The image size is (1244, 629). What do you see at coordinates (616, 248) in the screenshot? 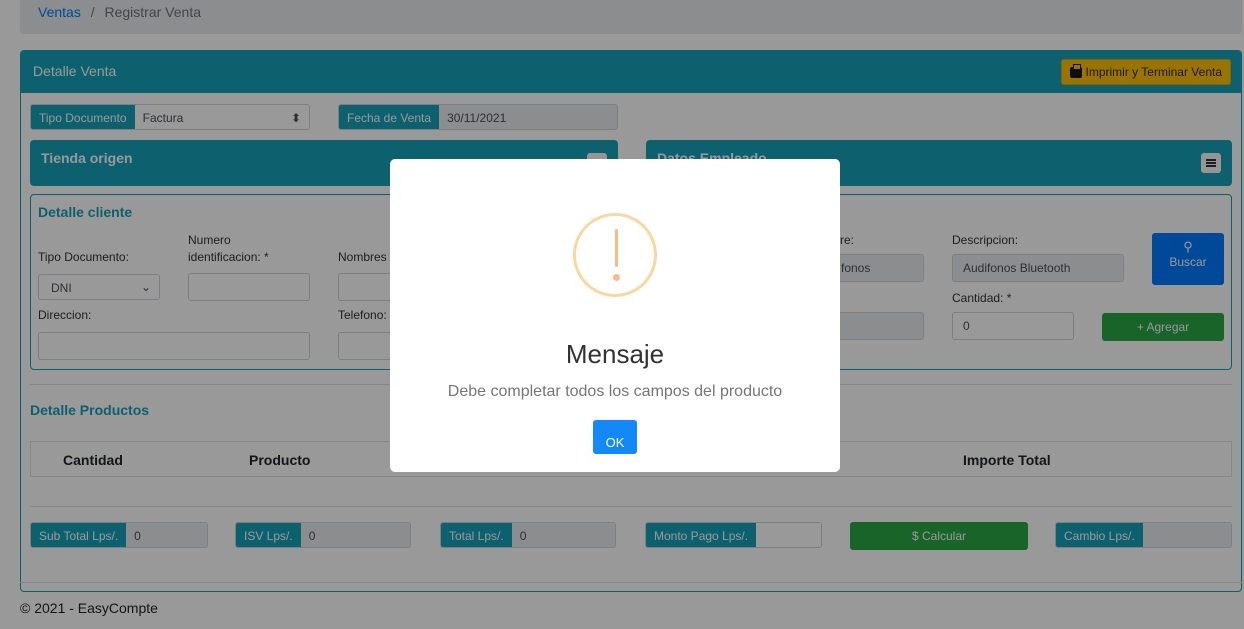
I see `warning-icon-bar` at bounding box center [616, 248].